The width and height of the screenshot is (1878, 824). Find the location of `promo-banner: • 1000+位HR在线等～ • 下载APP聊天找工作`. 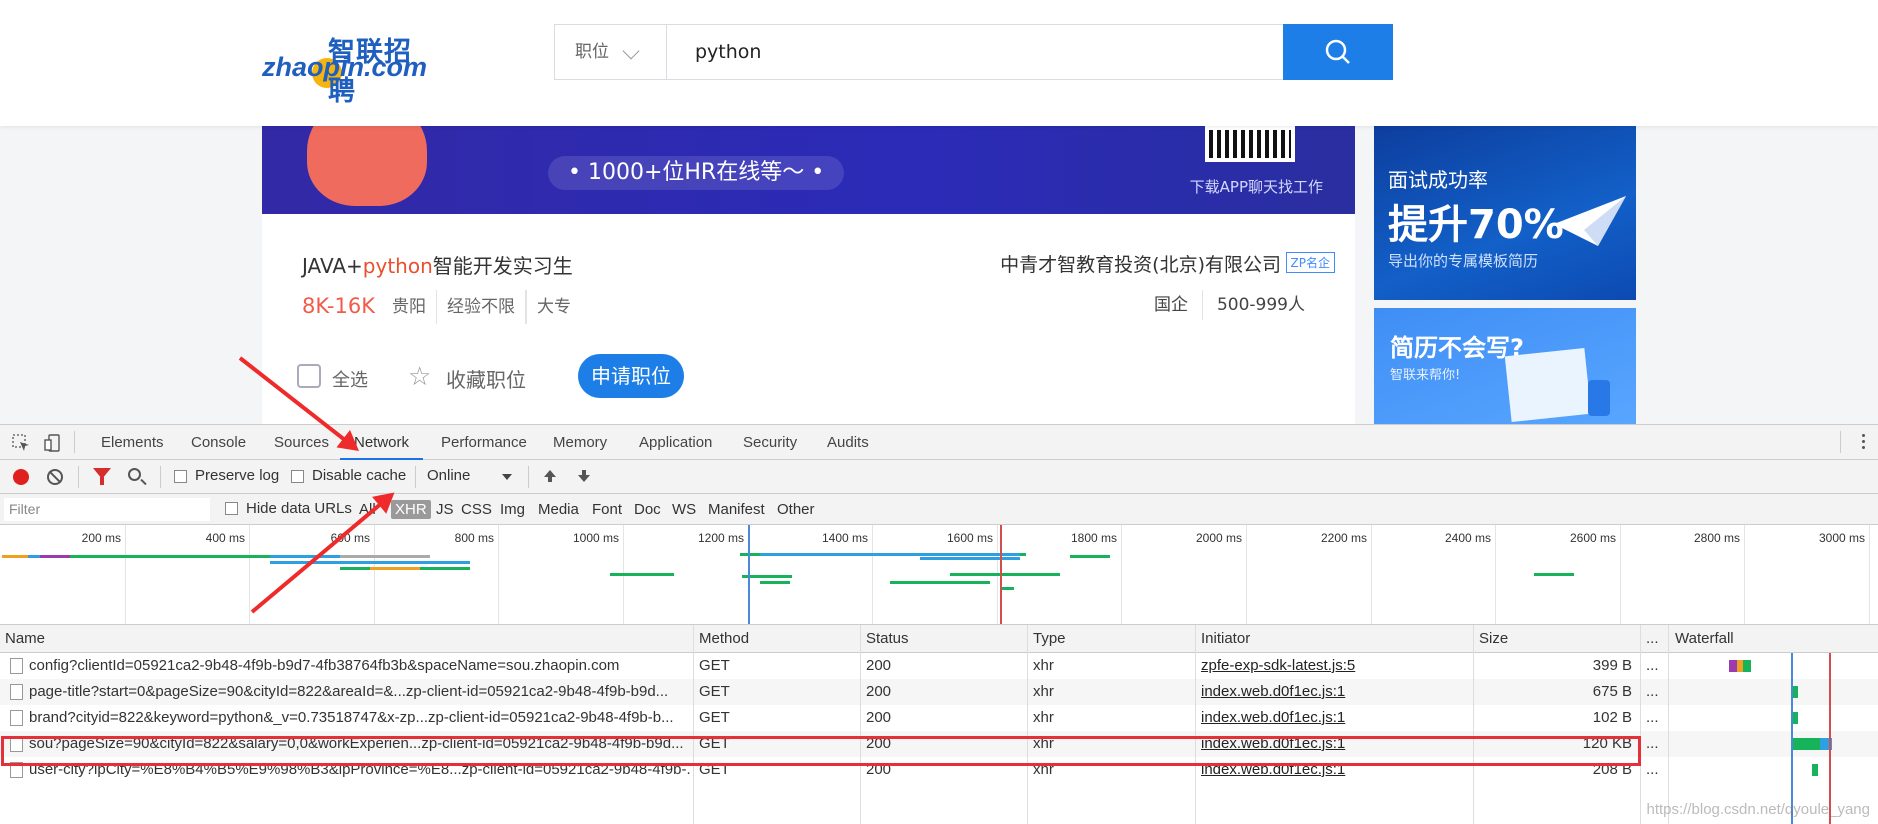

promo-banner: • 1000+位HR在线等～ • 下载APP聊天找工作 is located at coordinates (808, 170).